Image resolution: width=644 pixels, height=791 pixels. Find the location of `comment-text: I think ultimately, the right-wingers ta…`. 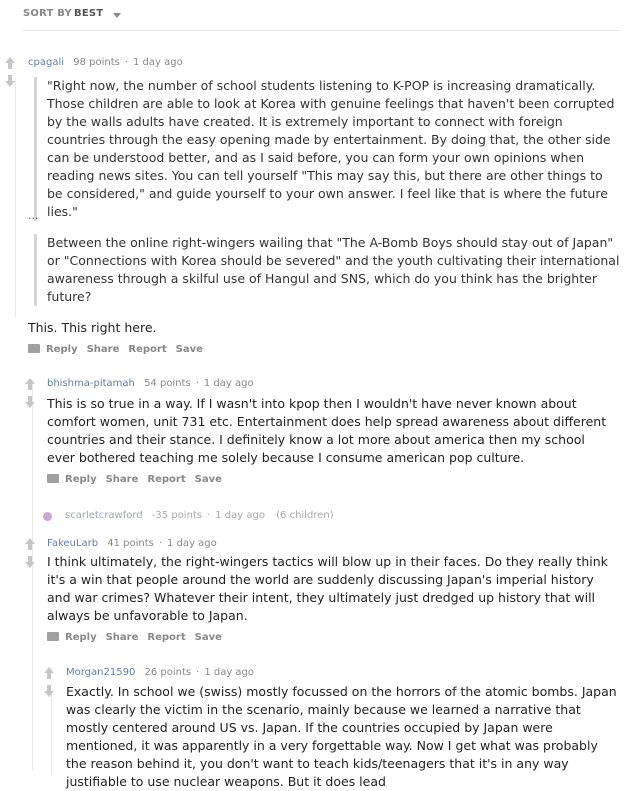

comment-text: I think ultimately, the right-wingers ta… is located at coordinates (327, 588).